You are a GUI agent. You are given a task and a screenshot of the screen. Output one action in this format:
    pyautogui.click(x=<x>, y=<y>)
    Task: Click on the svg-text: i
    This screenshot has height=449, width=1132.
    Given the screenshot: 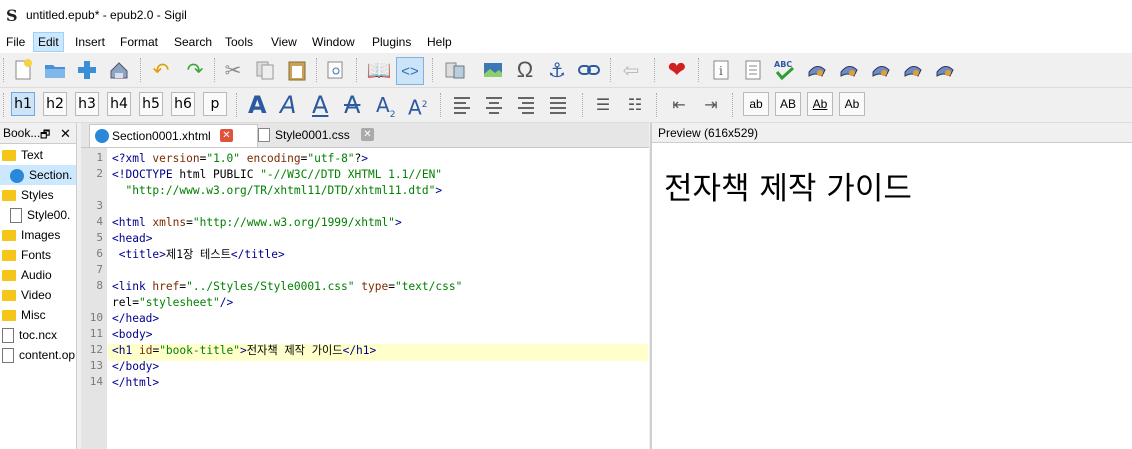 What is the action you would take?
    pyautogui.click(x=721, y=71)
    